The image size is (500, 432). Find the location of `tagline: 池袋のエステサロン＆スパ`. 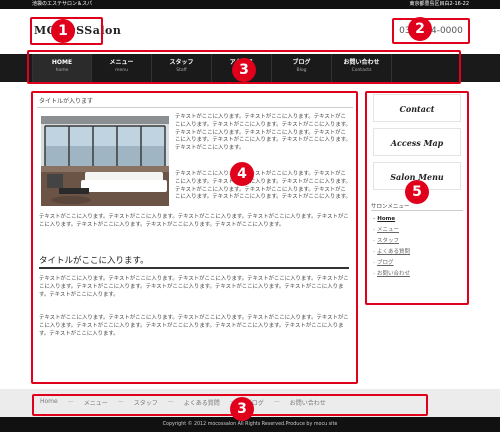

tagline: 池袋のエステサロン＆スパ is located at coordinates (62, 4).